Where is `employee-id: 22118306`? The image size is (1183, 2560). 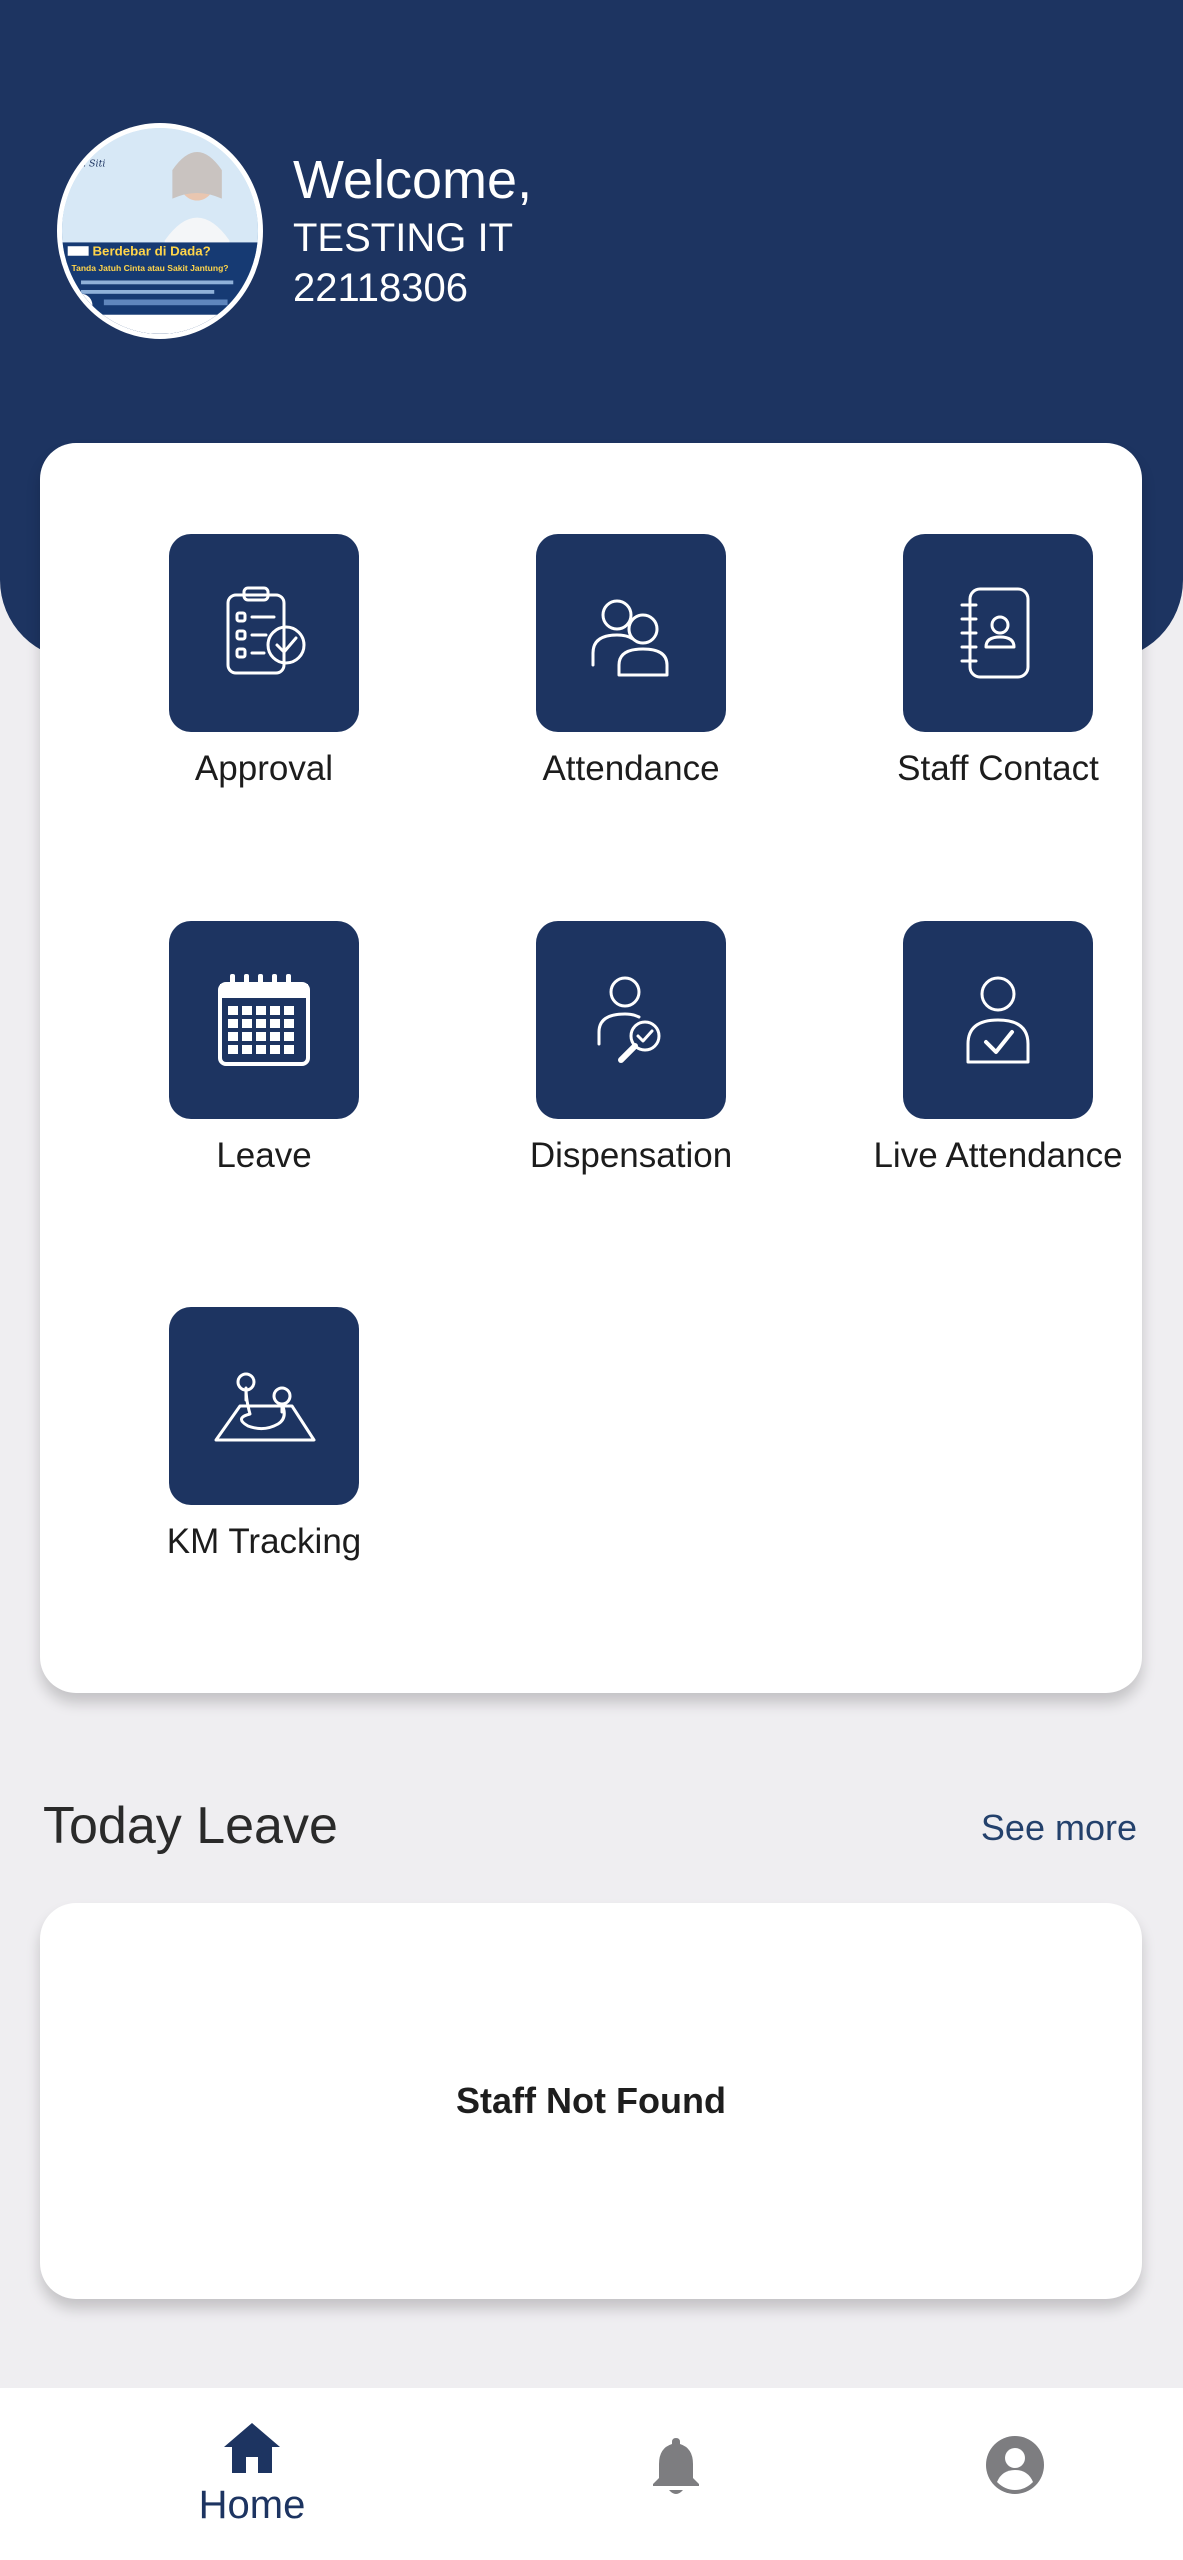 employee-id: 22118306 is located at coordinates (380, 288).